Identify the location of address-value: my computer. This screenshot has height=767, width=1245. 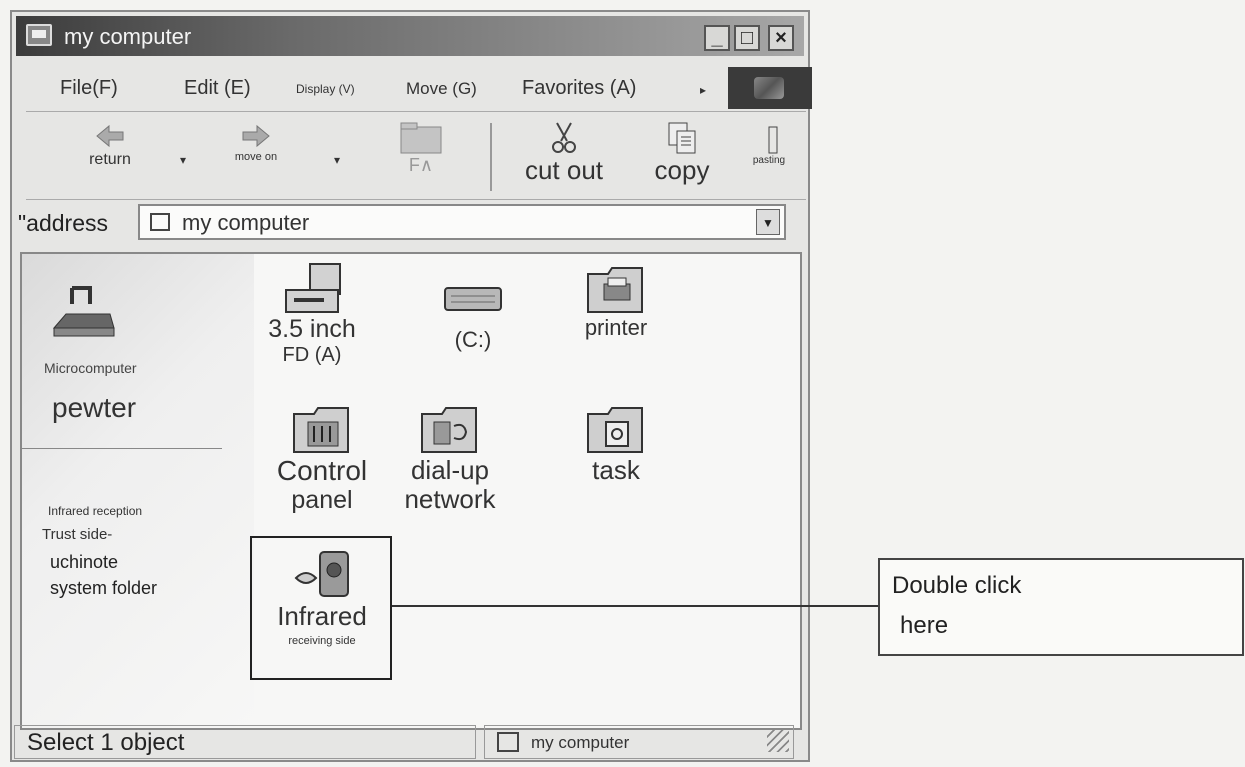
(246, 222).